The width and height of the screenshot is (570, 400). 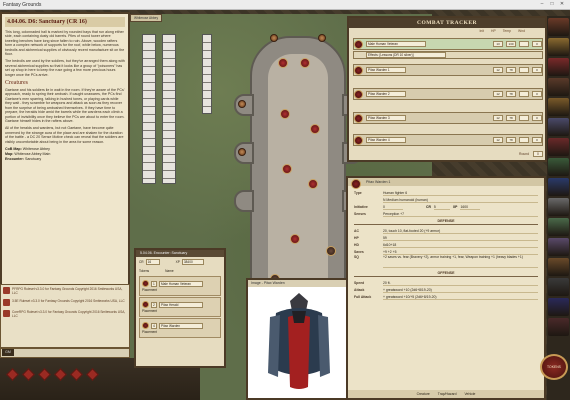 I want to click on d10-die-icon, so click(x=60, y=374).